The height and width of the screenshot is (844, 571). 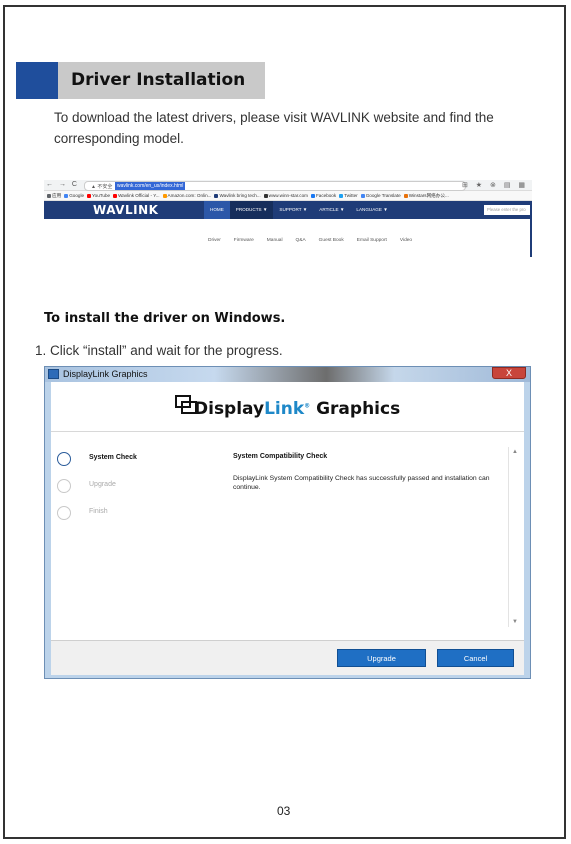 What do you see at coordinates (105, 374) in the screenshot?
I see `window-title: DisplayLink Graphics` at bounding box center [105, 374].